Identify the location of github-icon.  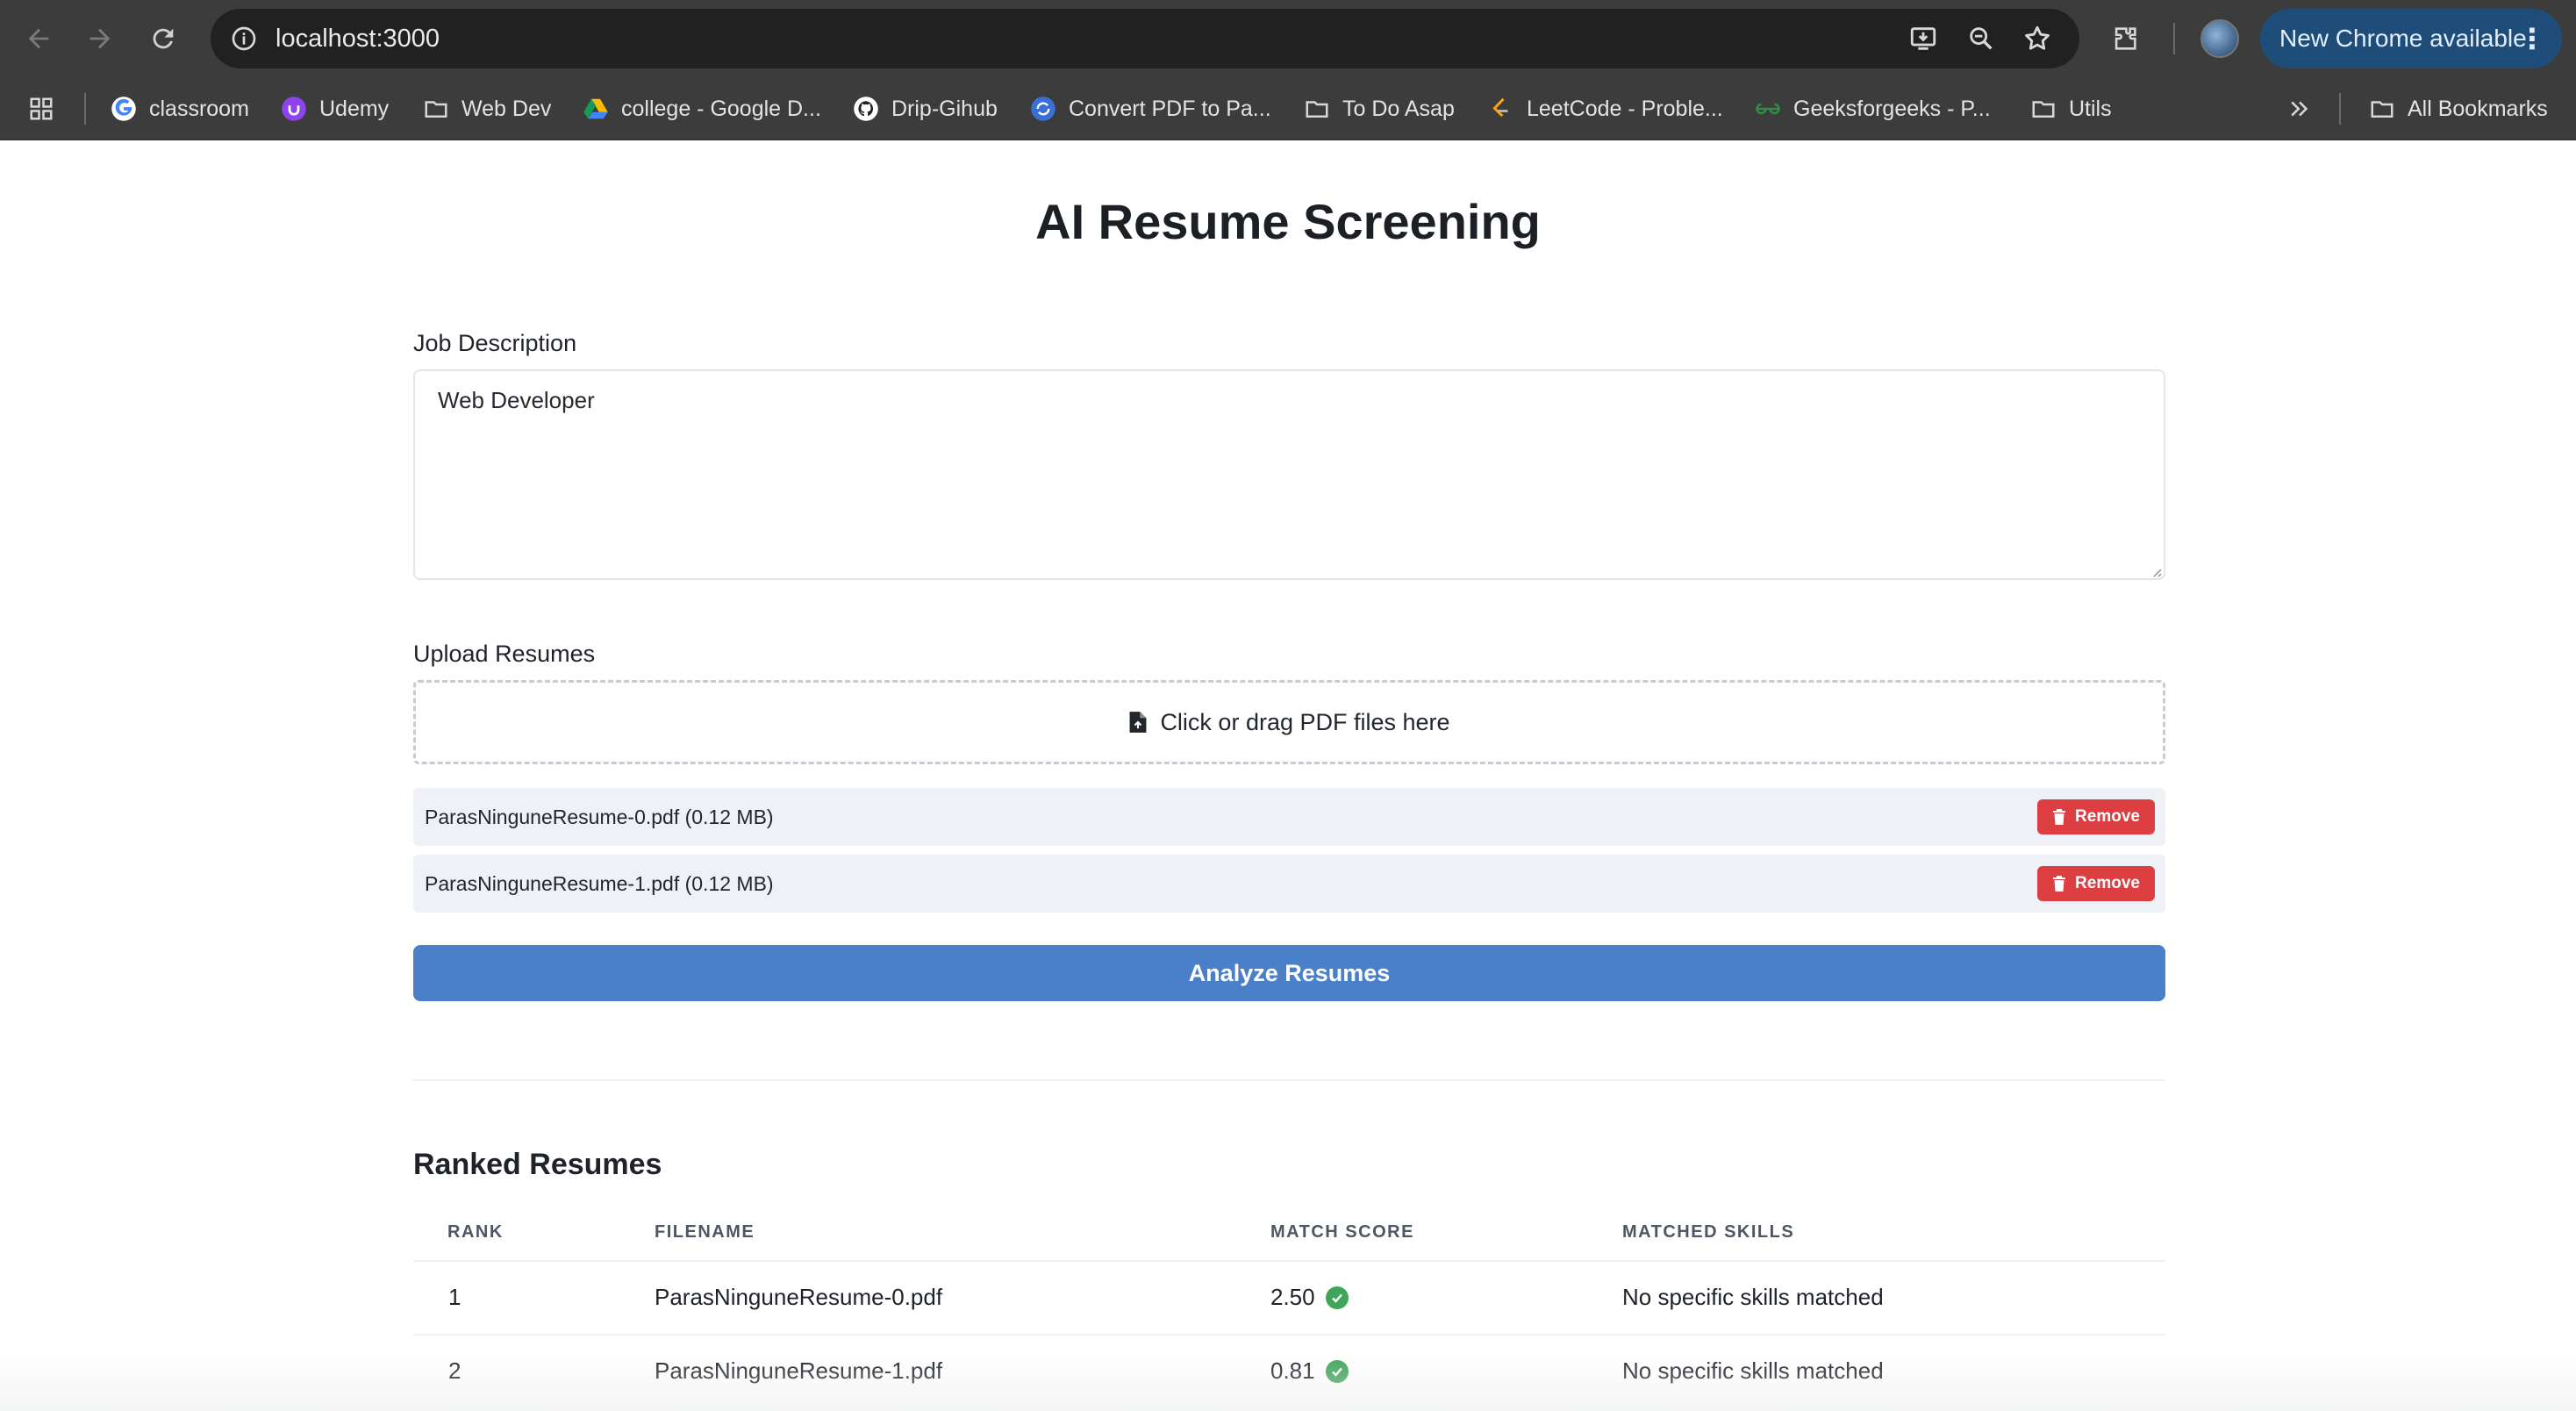
(866, 109).